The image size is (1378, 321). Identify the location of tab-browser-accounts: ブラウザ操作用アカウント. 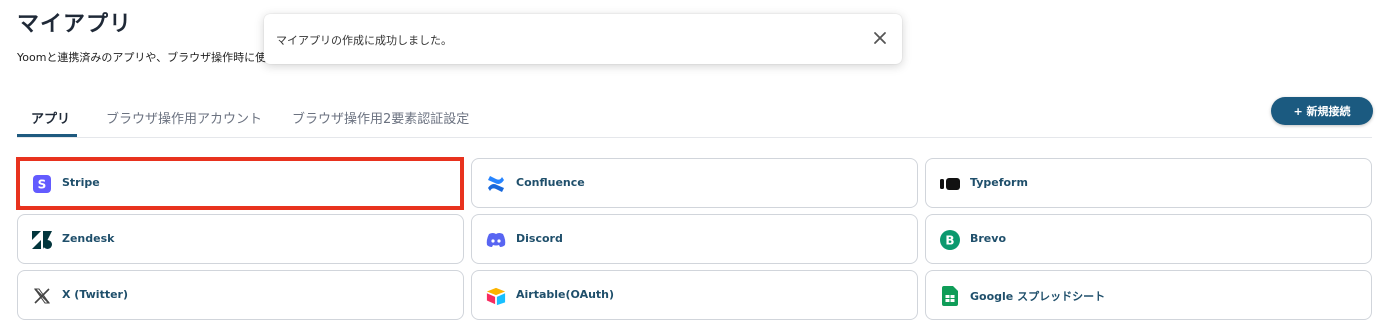
(184, 117).